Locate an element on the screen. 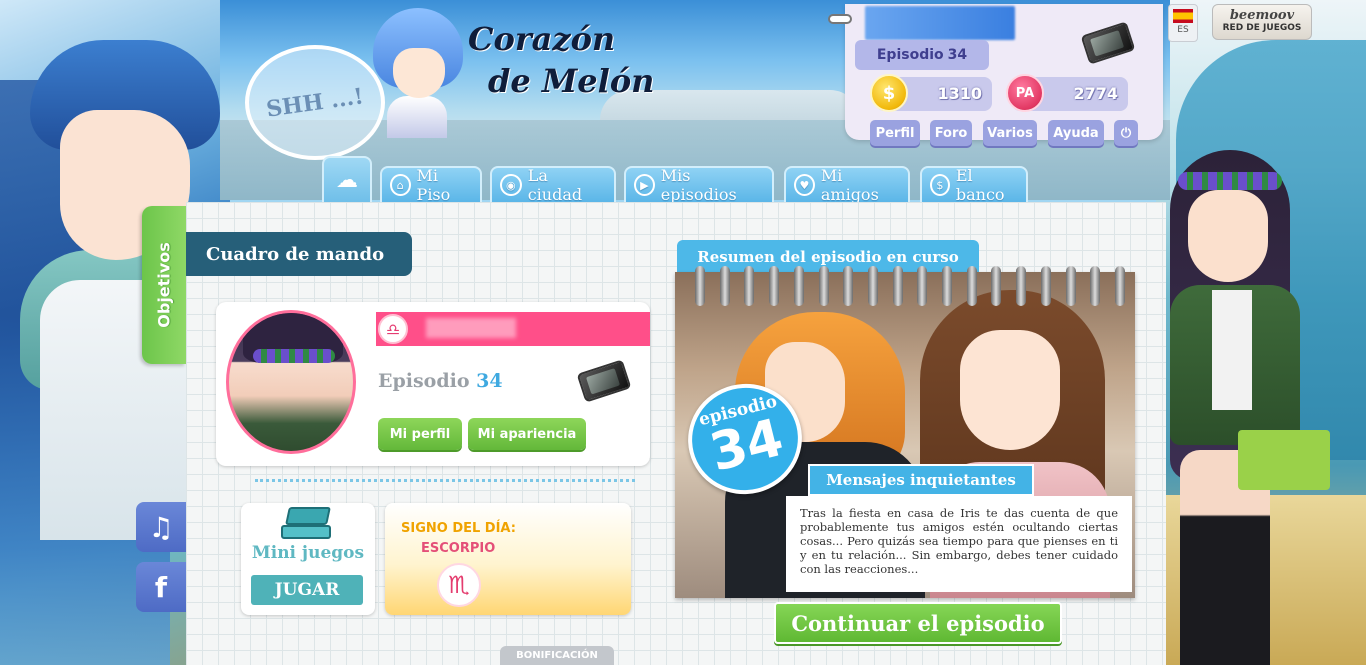 This screenshot has height=665, width=1366. libra-zodiac-icon: ♎ is located at coordinates (393, 329).